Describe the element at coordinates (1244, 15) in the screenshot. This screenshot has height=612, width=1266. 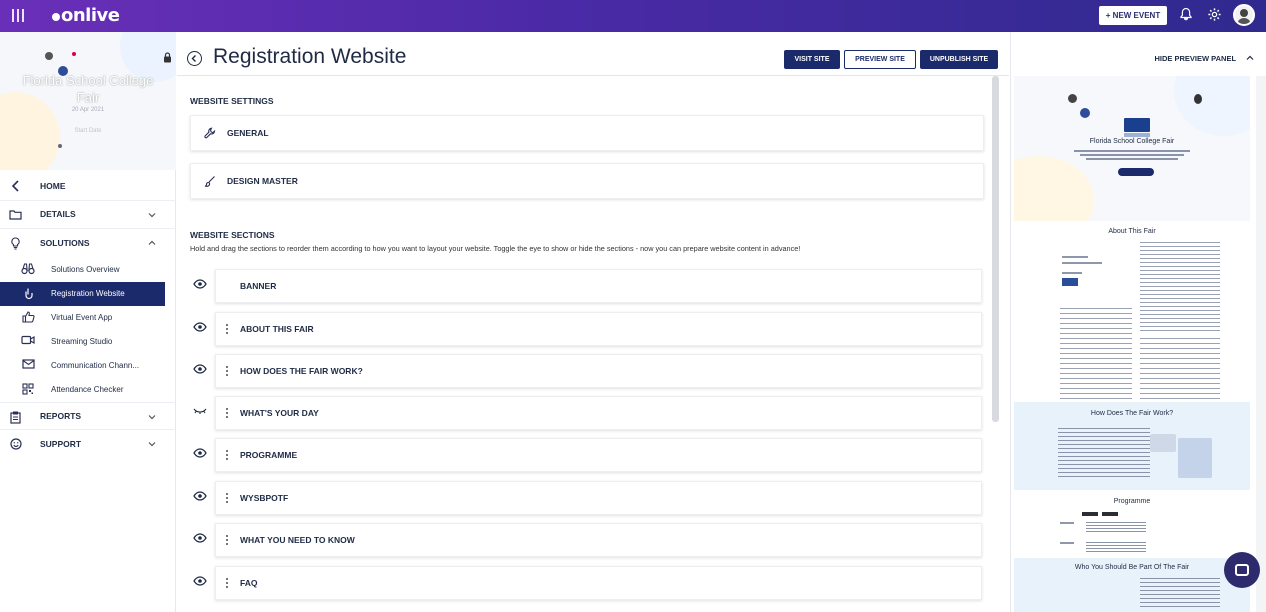
I see `user-avatar` at that location.